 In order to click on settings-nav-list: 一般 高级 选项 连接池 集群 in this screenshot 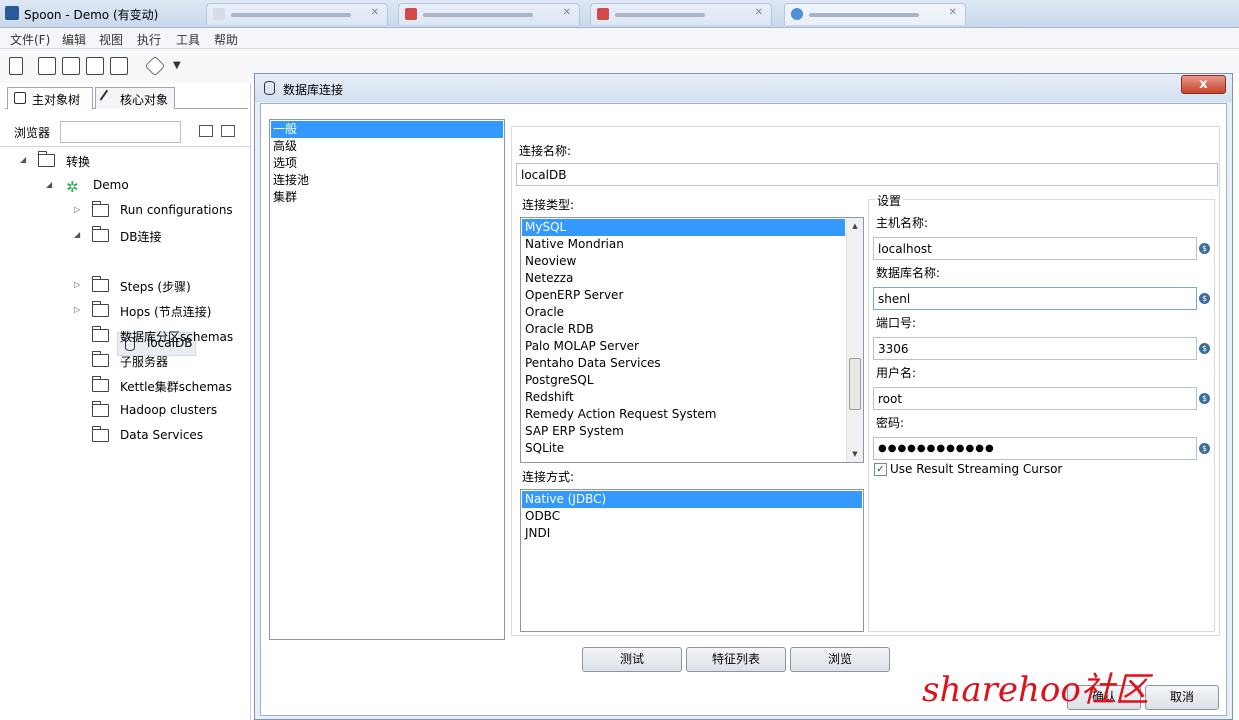, I will do `click(387, 379)`.